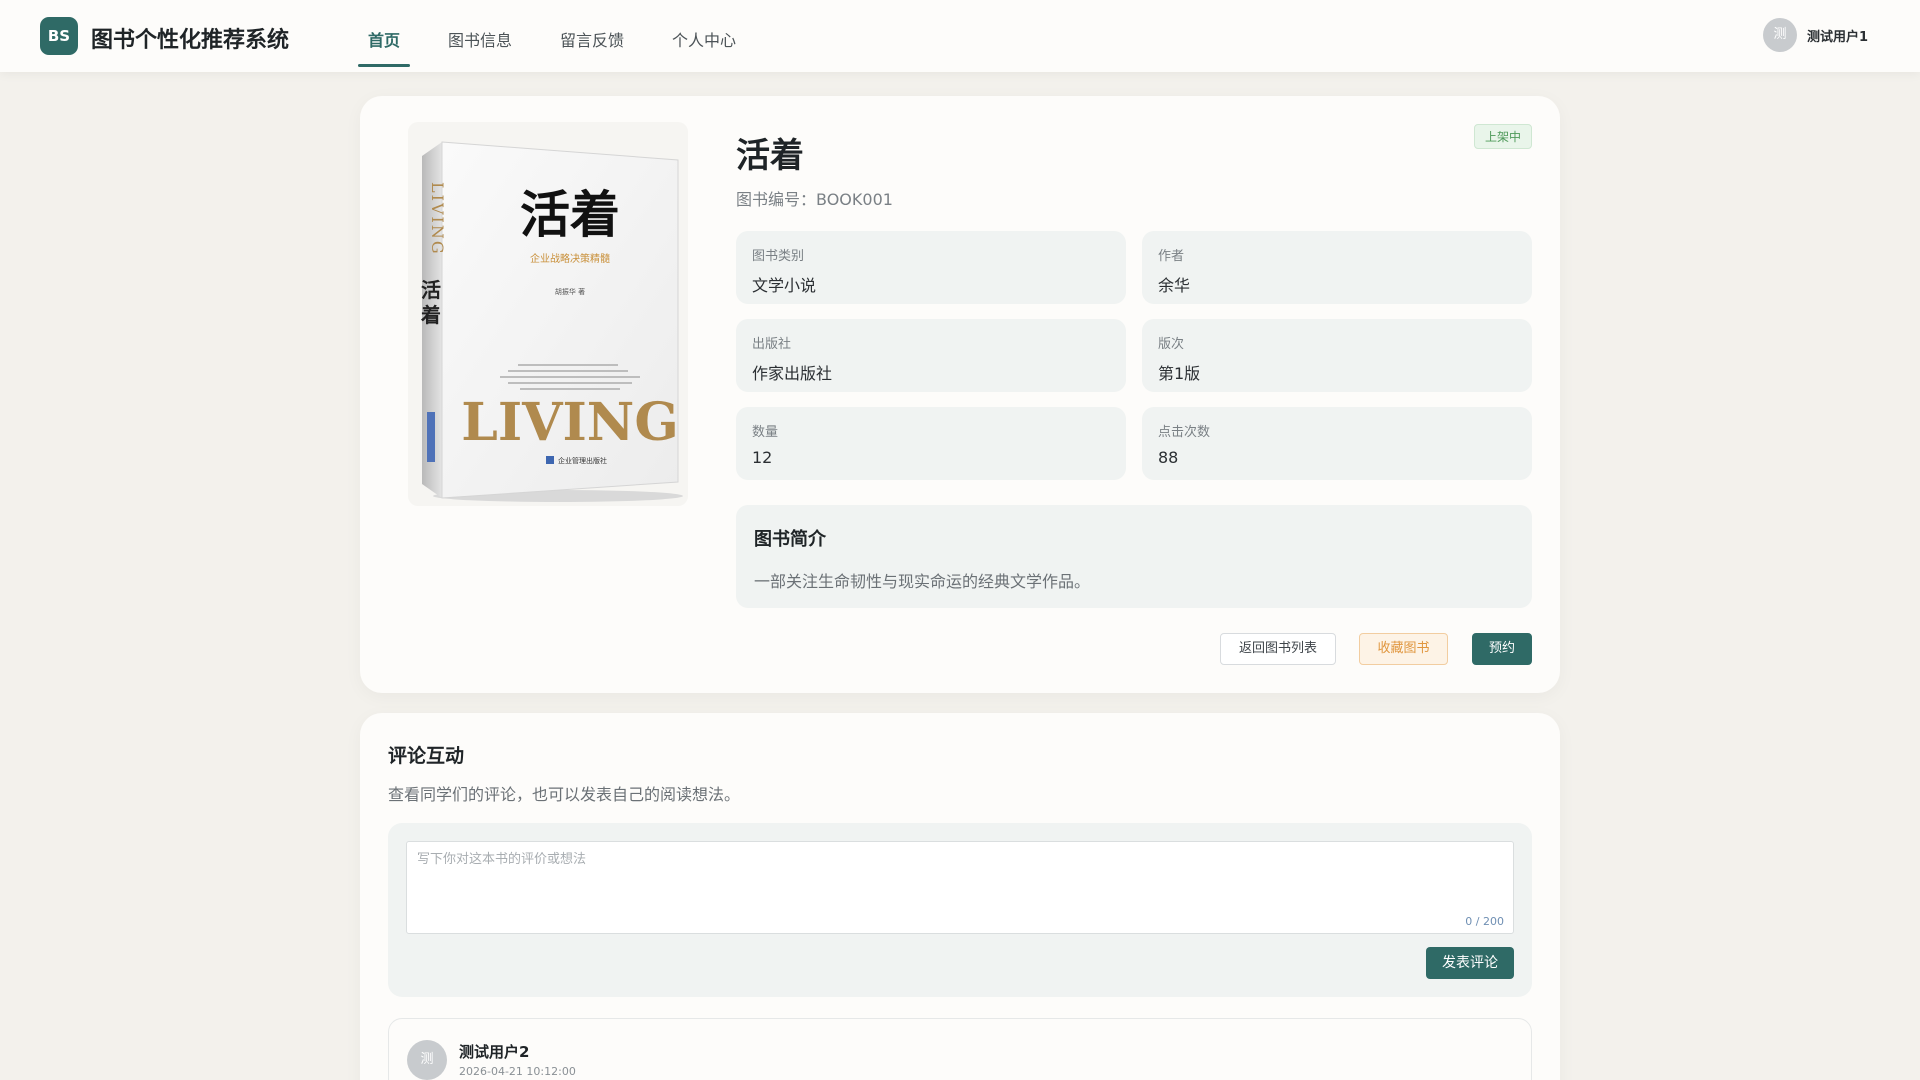  I want to click on info-label: 点击次数, so click(1184, 432).